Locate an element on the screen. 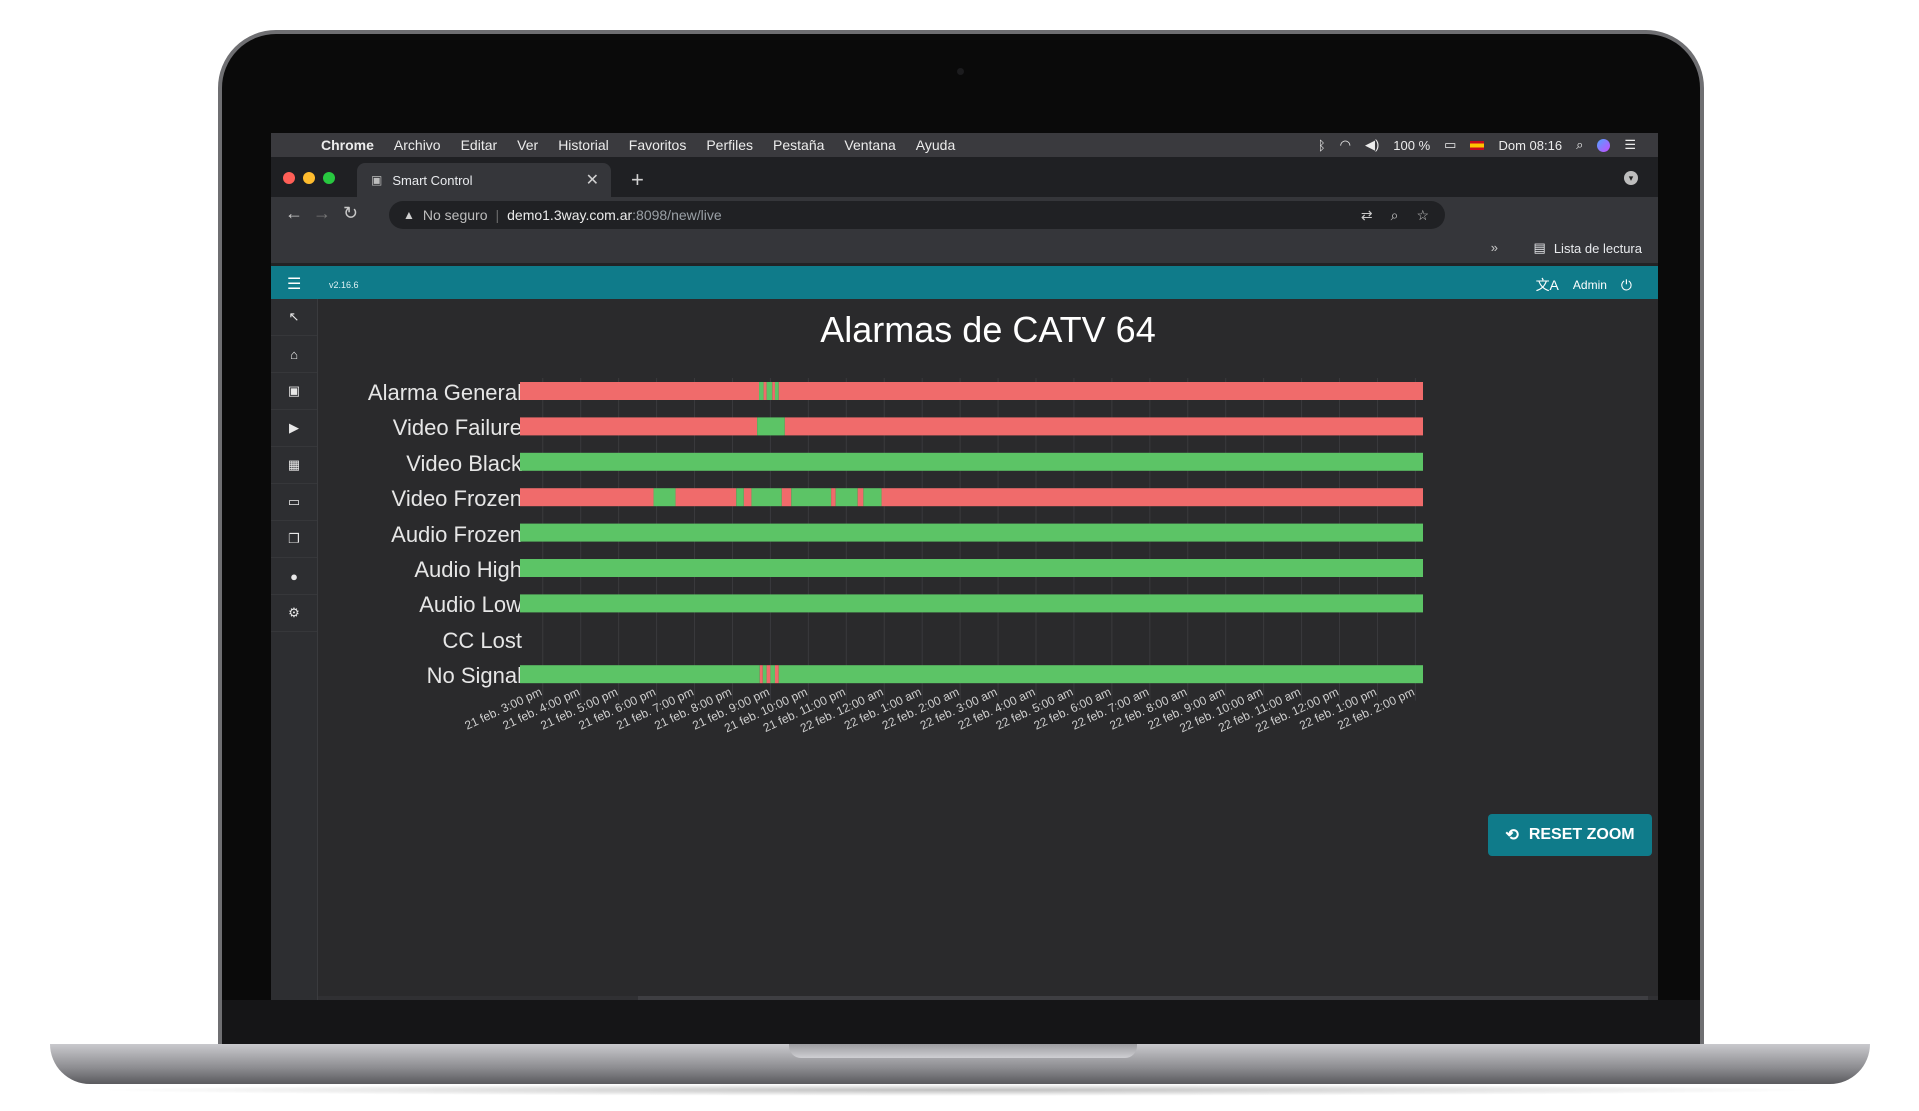  menubar-item-perfiles: Perfiles is located at coordinates (729, 145).